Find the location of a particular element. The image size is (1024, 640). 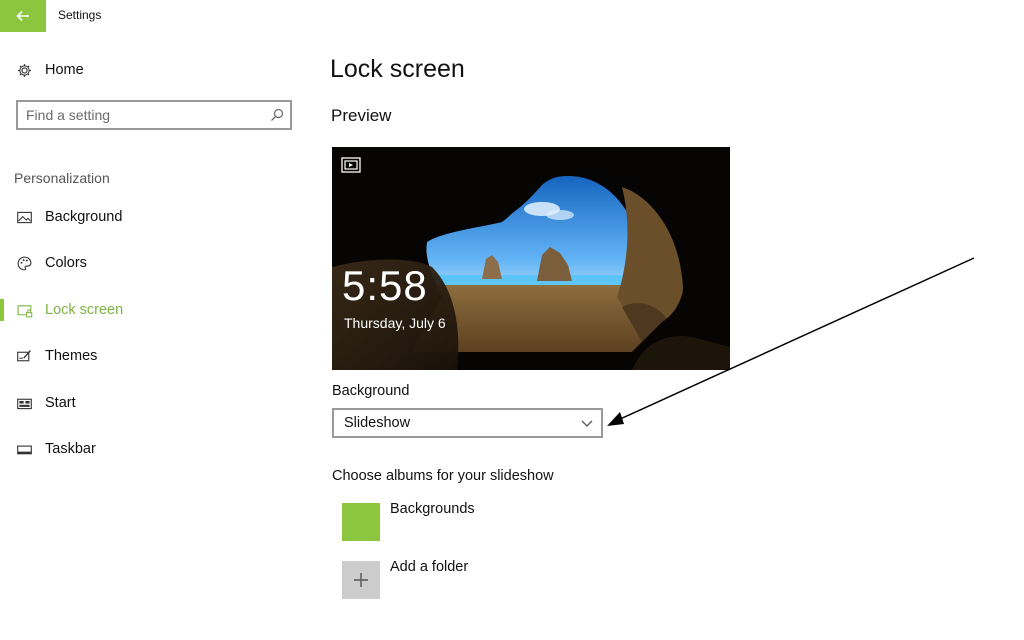

palette-icon is located at coordinates (24, 263).